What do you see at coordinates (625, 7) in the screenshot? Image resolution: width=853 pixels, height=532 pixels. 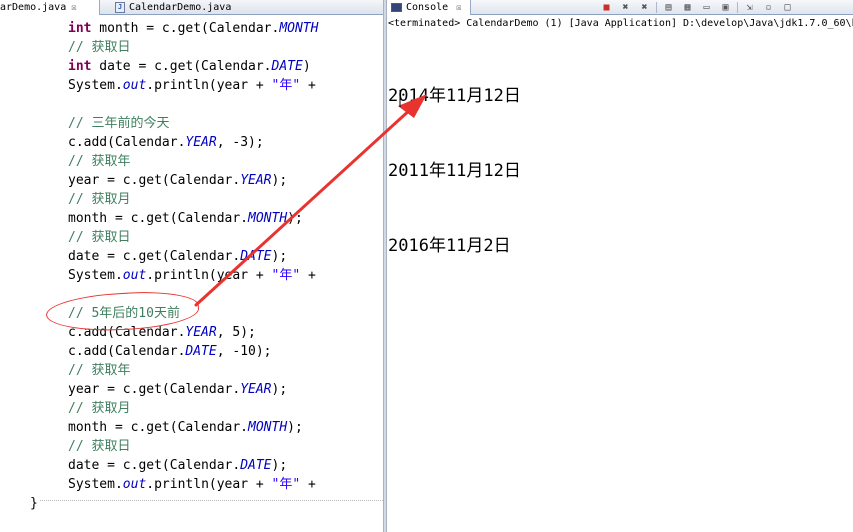 I see `remove-launch-icon: ✖` at bounding box center [625, 7].